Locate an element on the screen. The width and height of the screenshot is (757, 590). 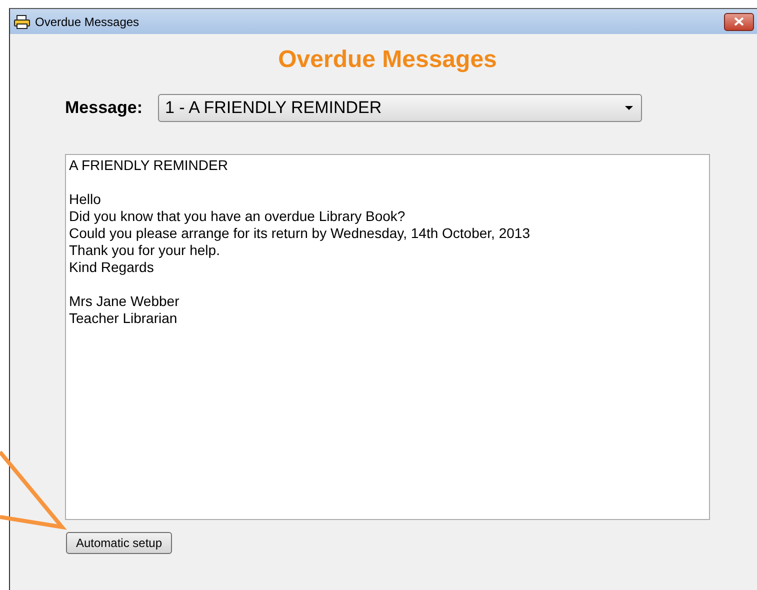
window-title: Overdue Messages is located at coordinates (87, 21).